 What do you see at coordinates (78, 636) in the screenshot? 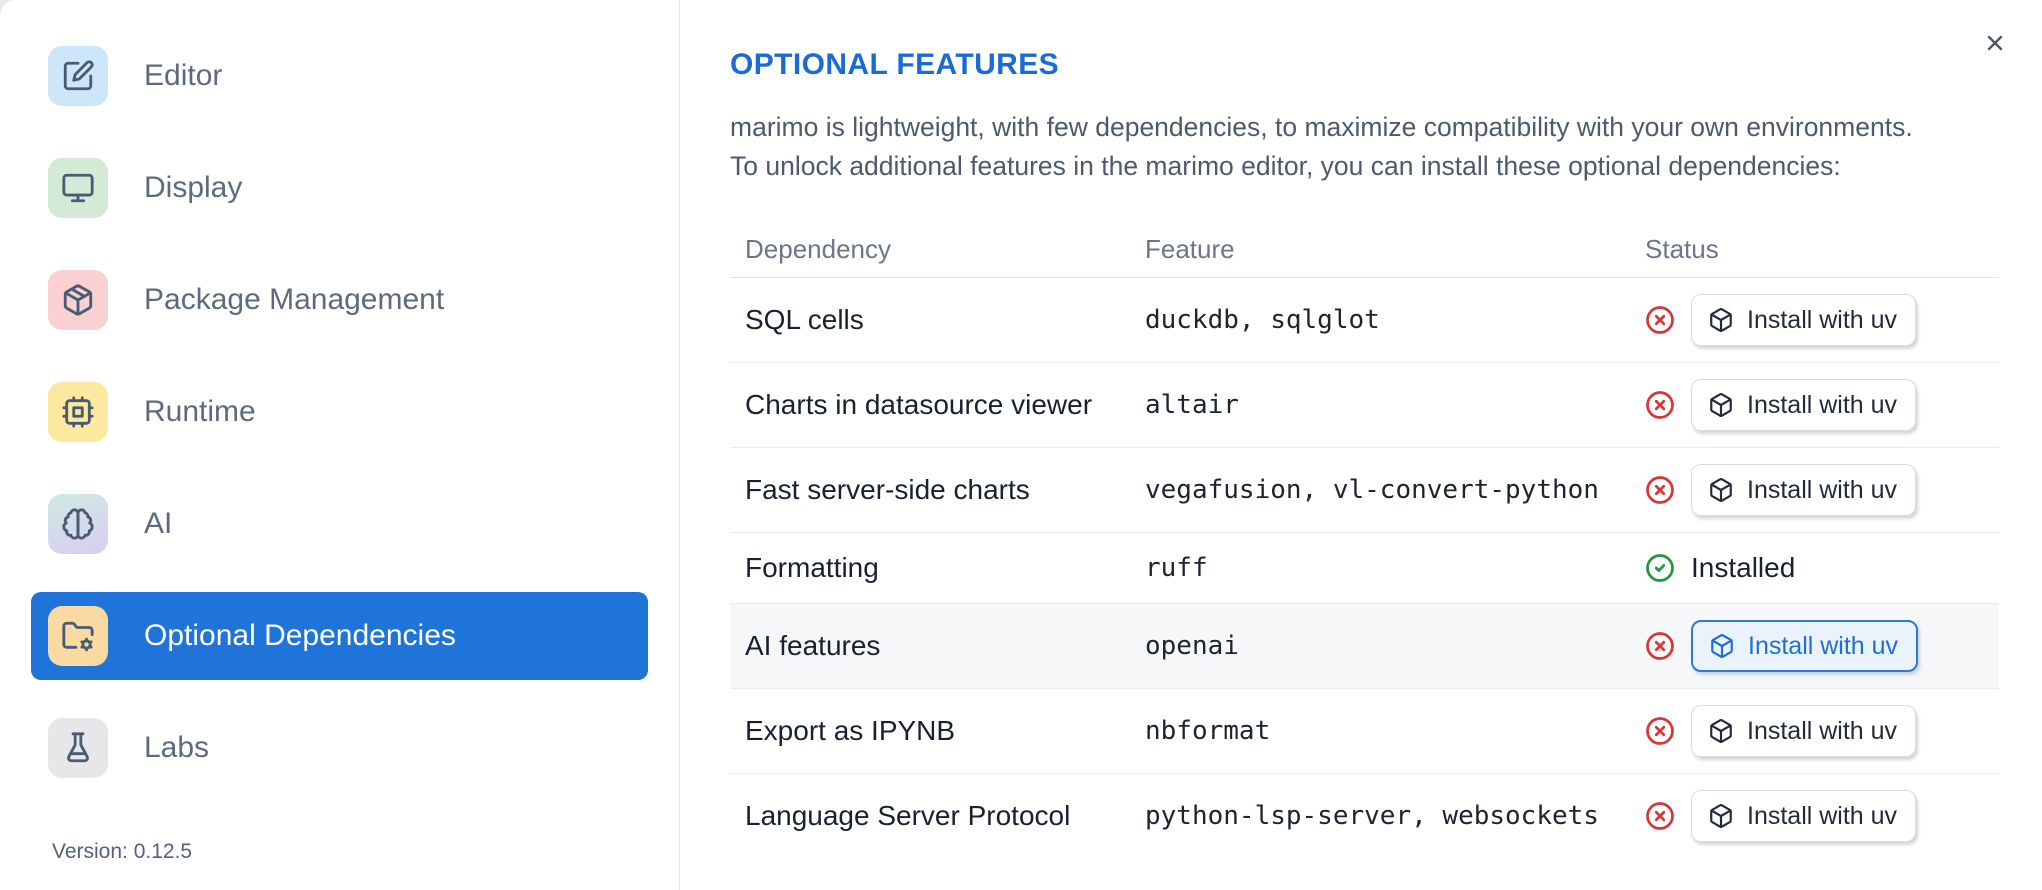
I see `folder-cog-icon` at bounding box center [78, 636].